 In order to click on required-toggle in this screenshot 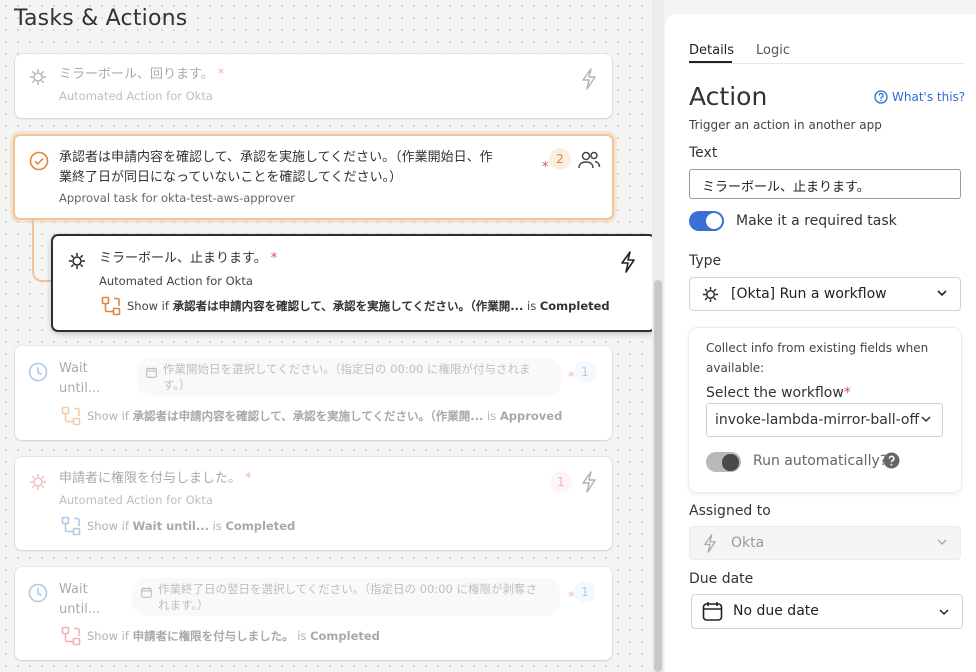, I will do `click(706, 221)`.